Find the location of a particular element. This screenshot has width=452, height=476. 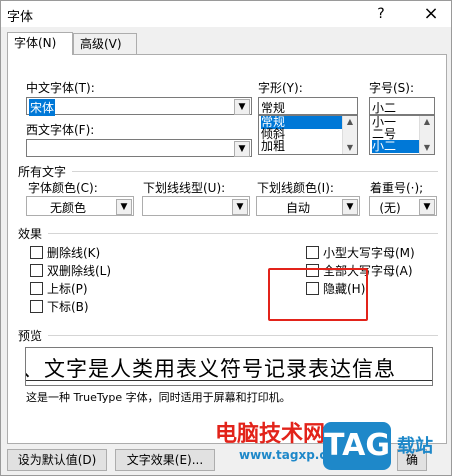

checkbox-label: 上标(P) is located at coordinates (67, 289).